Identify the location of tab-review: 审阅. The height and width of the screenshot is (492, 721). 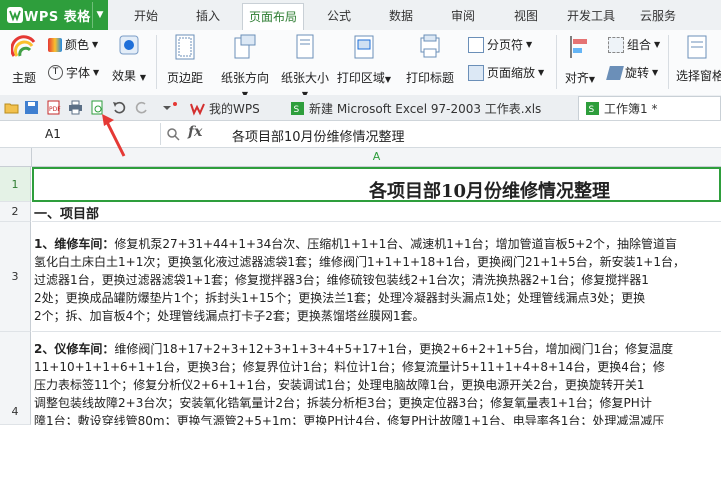
(463, 15).